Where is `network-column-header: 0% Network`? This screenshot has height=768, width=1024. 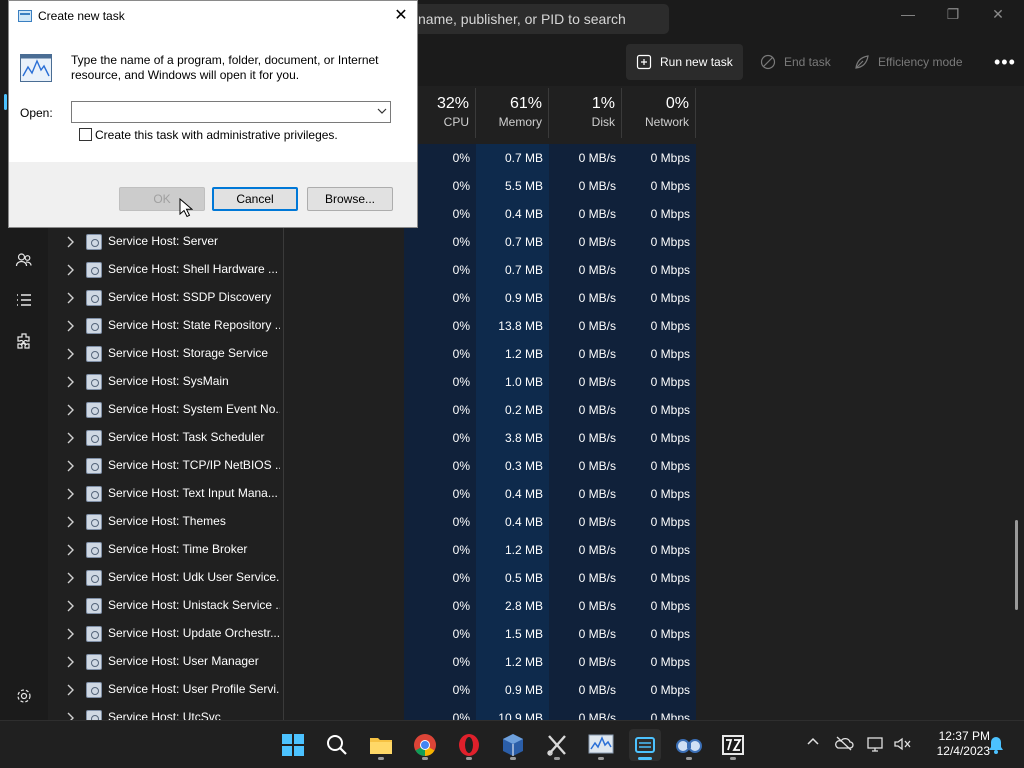
network-column-header: 0% Network is located at coordinates (659, 113).